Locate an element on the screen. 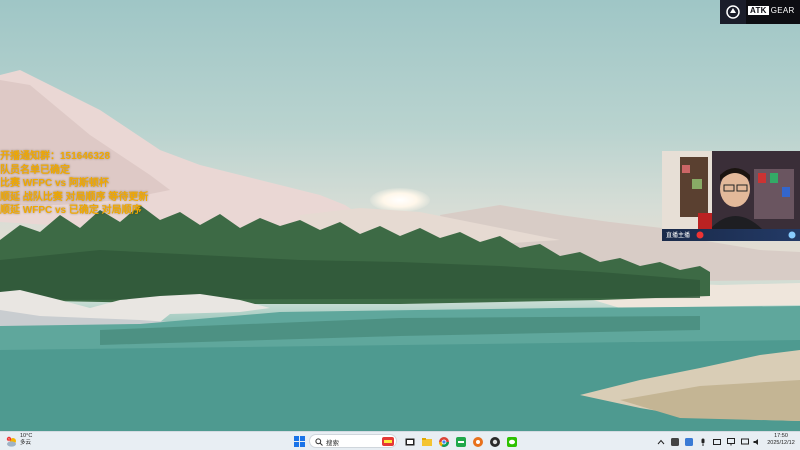 Image resolution: width=800 pixels, height=450 pixels. overlay-line: 顺延 WFPC vs 已确定 对局顺序 is located at coordinates (71, 210).